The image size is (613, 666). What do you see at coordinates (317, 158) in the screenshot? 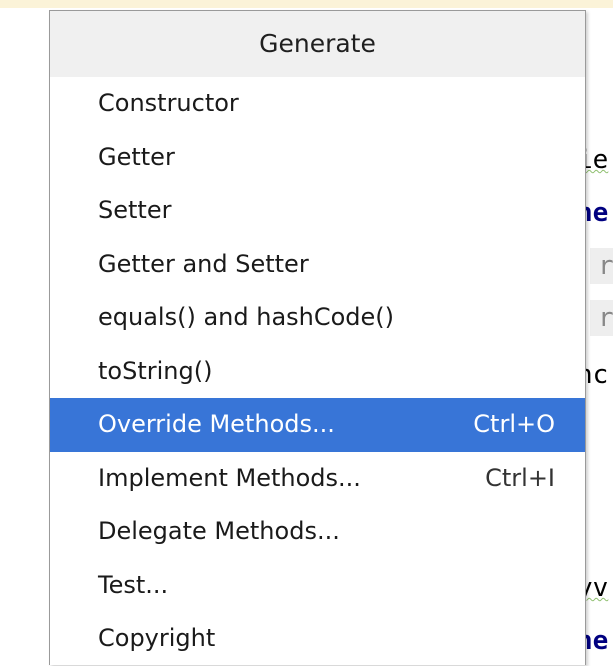
I see `menu-item-getter: Getter` at bounding box center [317, 158].